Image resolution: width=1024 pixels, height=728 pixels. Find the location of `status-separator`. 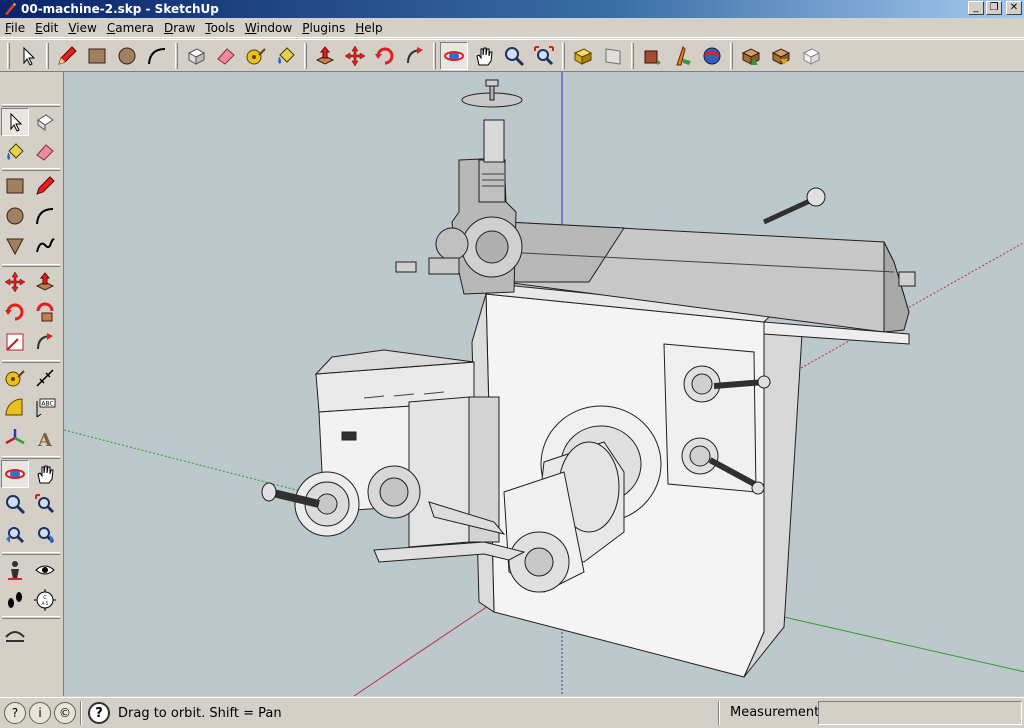

status-separator is located at coordinates (81, 713).